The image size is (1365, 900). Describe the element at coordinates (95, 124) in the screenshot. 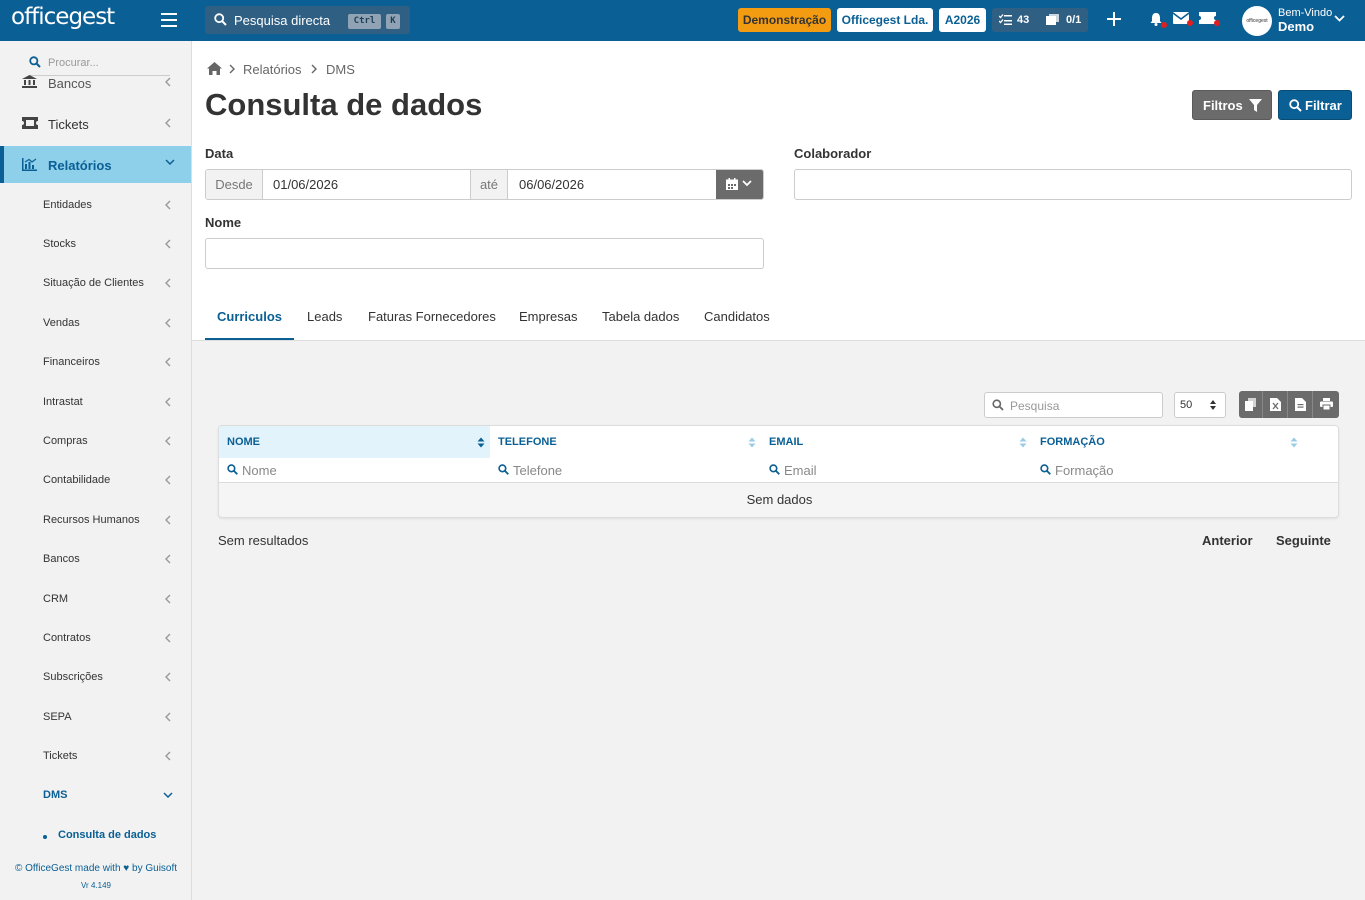

I see `sidebar-item-tickets: Tickets` at that location.